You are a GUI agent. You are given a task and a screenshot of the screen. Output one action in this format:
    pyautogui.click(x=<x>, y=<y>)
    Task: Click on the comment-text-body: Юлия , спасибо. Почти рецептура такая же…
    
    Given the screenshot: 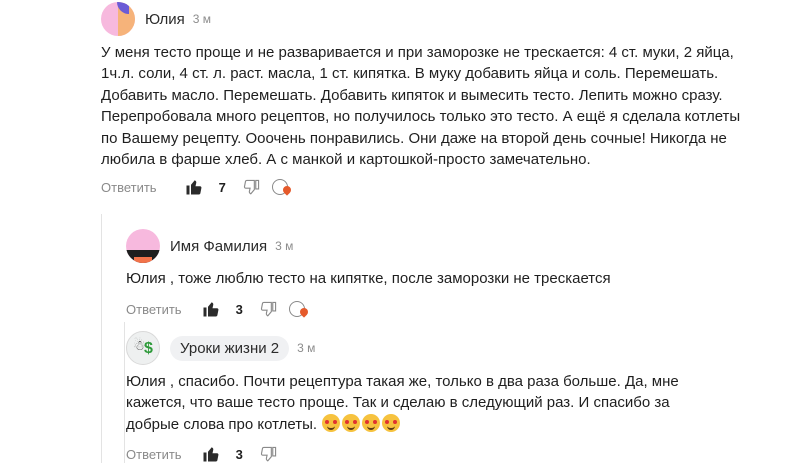 What is the action you would take?
    pyautogui.click(x=402, y=403)
    